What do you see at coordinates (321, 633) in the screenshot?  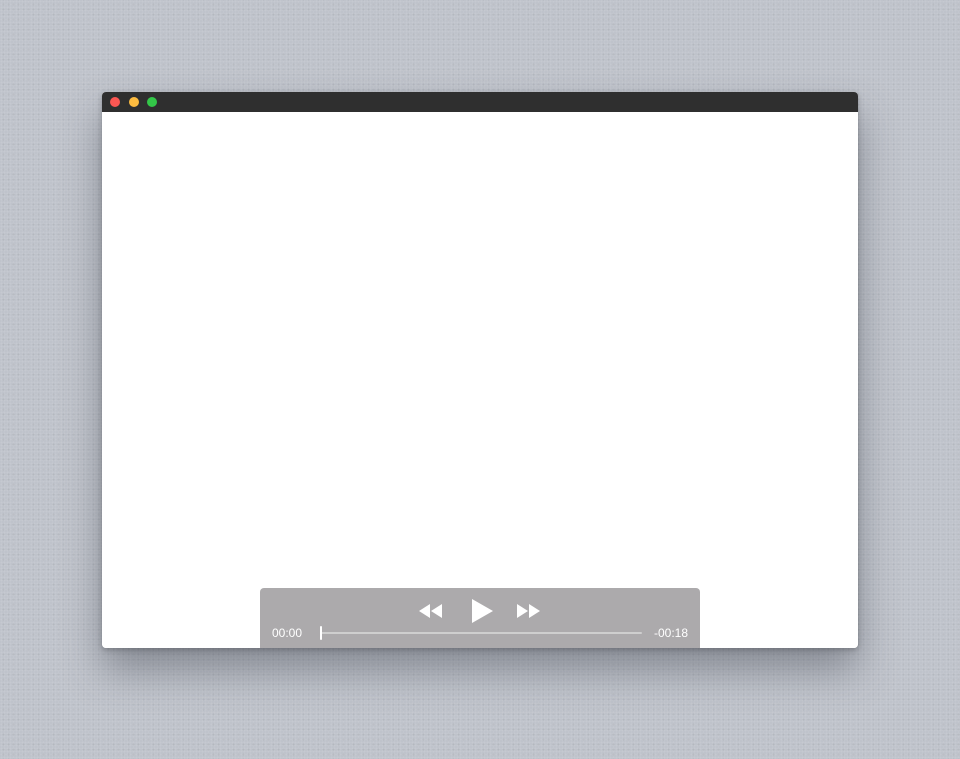 I see `playhead` at bounding box center [321, 633].